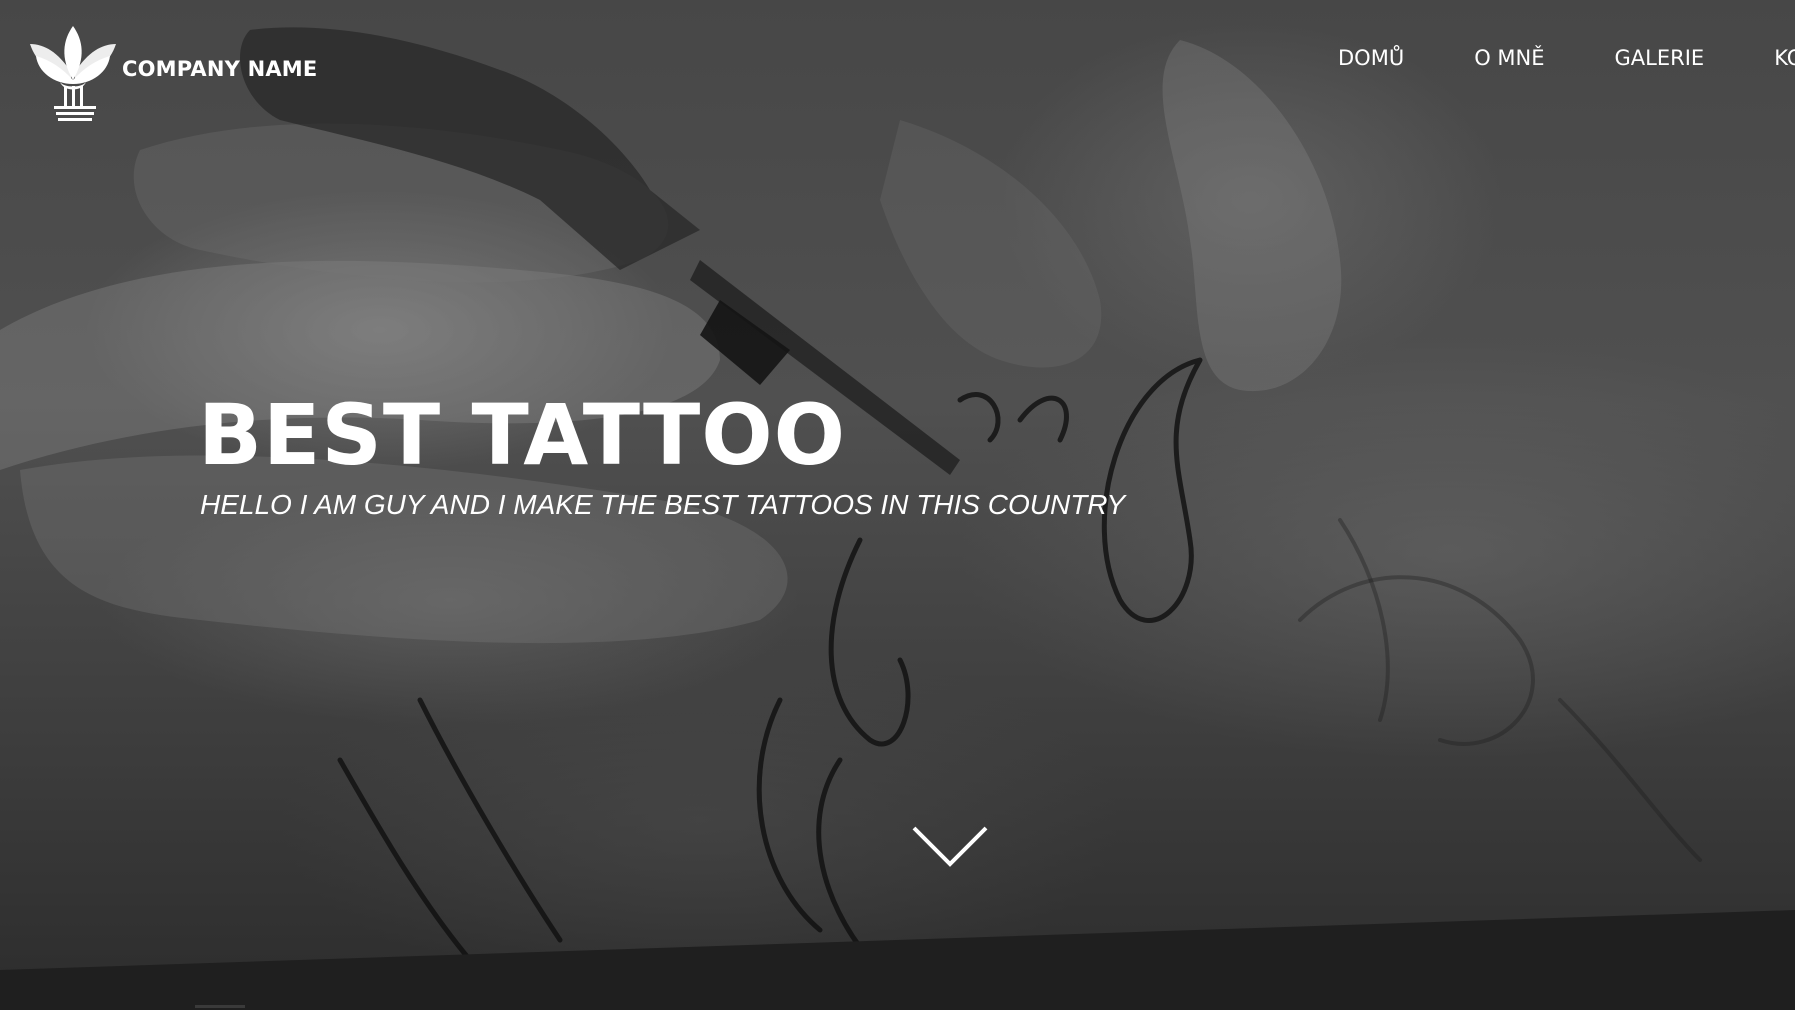 The height and width of the screenshot is (1010, 1795). Describe the element at coordinates (522, 435) in the screenshot. I see `hero-title: BEST TATTOO` at that location.